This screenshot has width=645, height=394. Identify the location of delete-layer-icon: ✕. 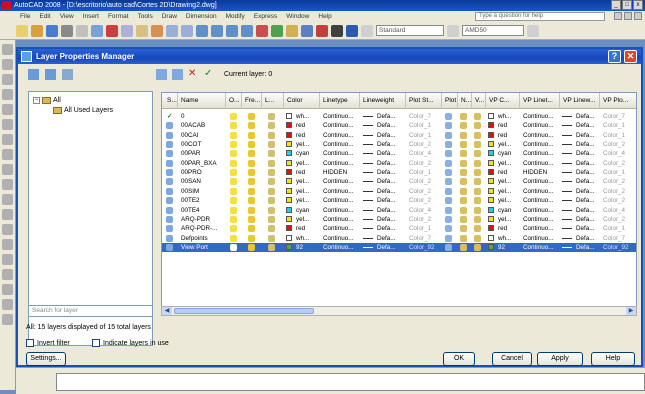
(193, 74).